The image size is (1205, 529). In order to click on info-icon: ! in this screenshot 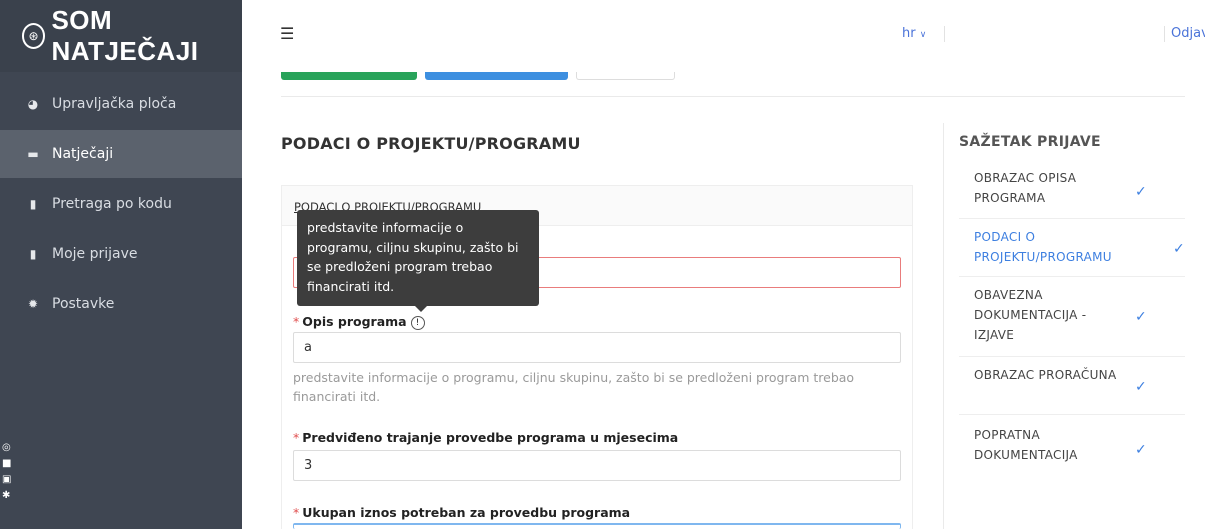, I will do `click(417, 323)`.